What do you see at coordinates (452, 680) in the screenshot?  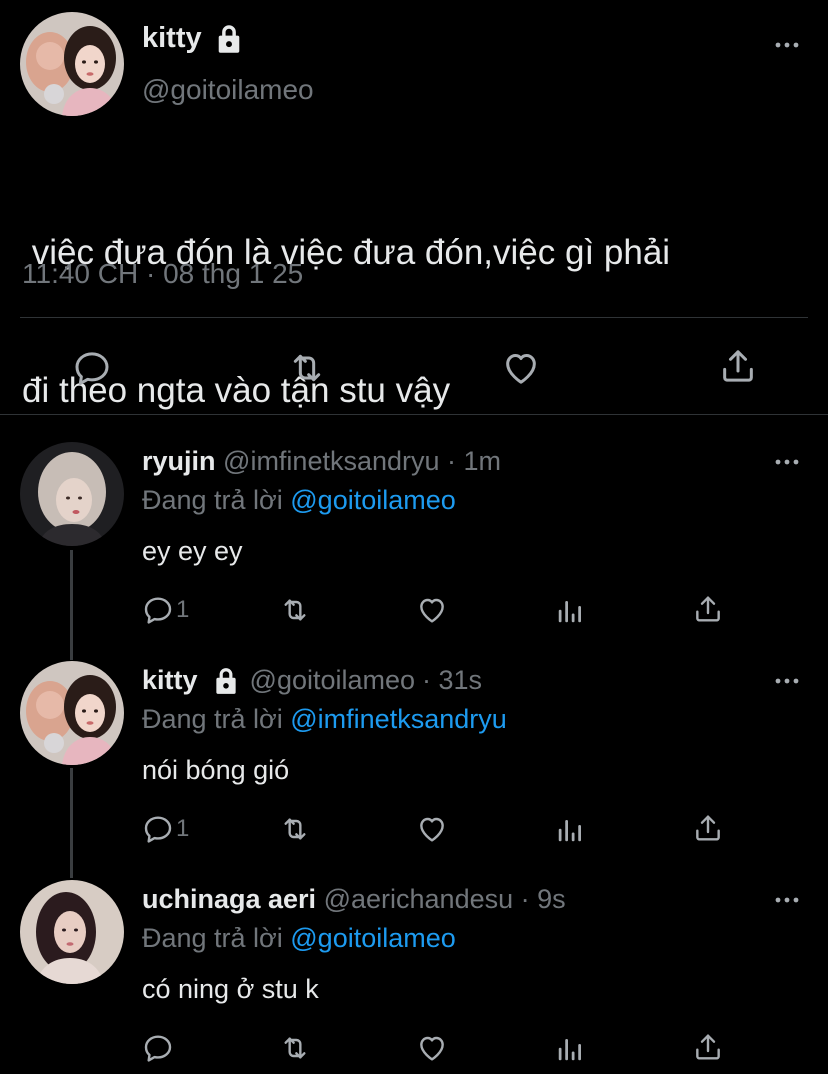 I see `timestamp: · 31s` at bounding box center [452, 680].